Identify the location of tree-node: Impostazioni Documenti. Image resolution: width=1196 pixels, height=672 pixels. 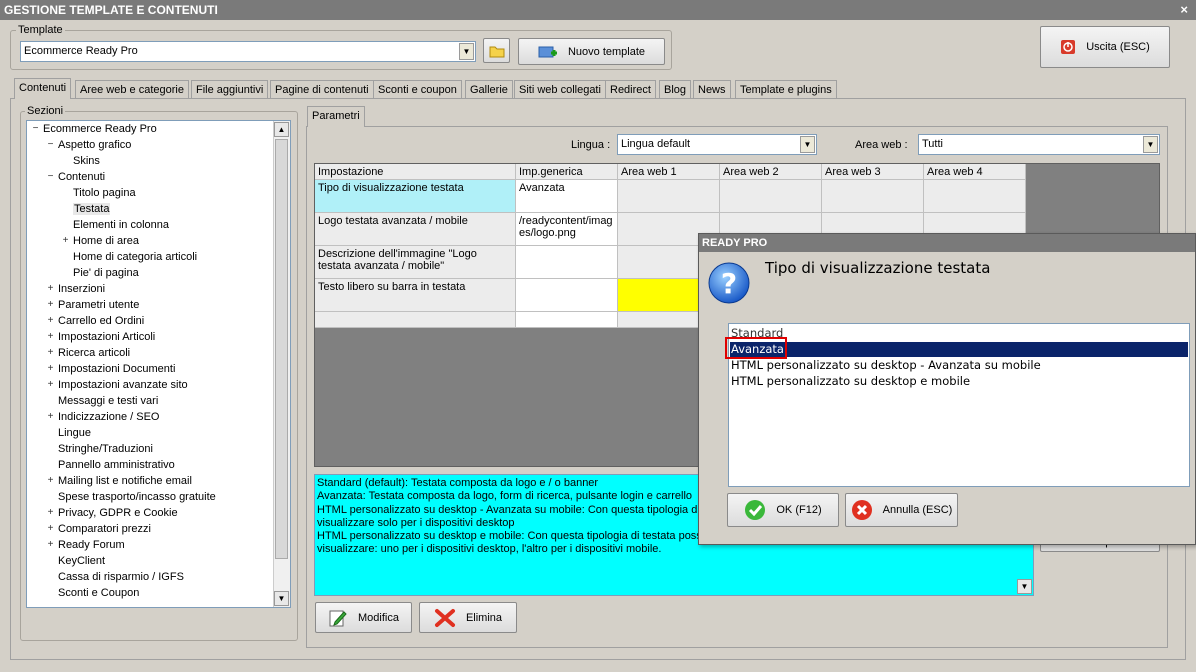
(116, 369).